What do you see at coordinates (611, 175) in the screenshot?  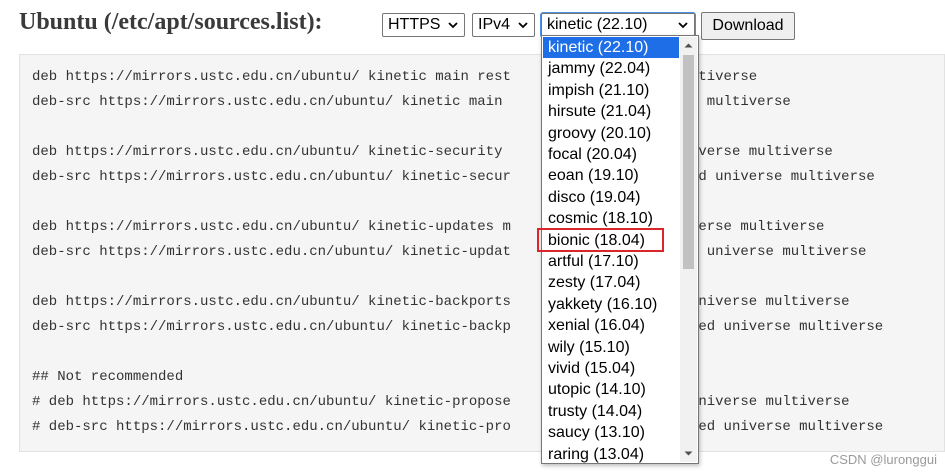 I see `release-option: eoan (19.10)` at bounding box center [611, 175].